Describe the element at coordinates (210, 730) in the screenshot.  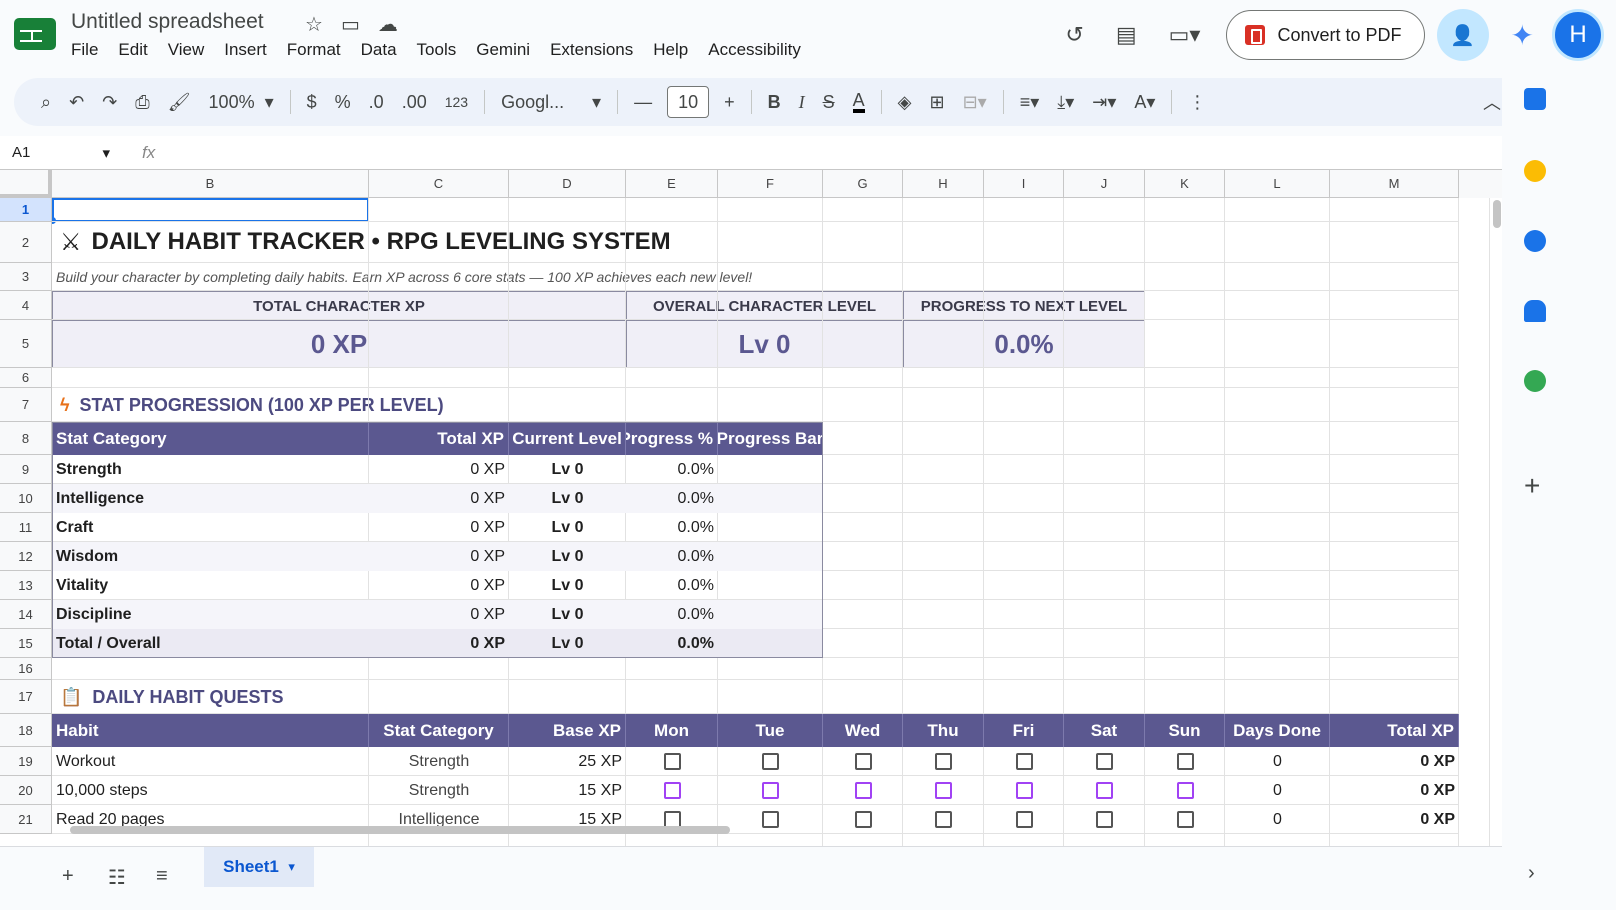
I see `quest-header-0: Habit` at that location.